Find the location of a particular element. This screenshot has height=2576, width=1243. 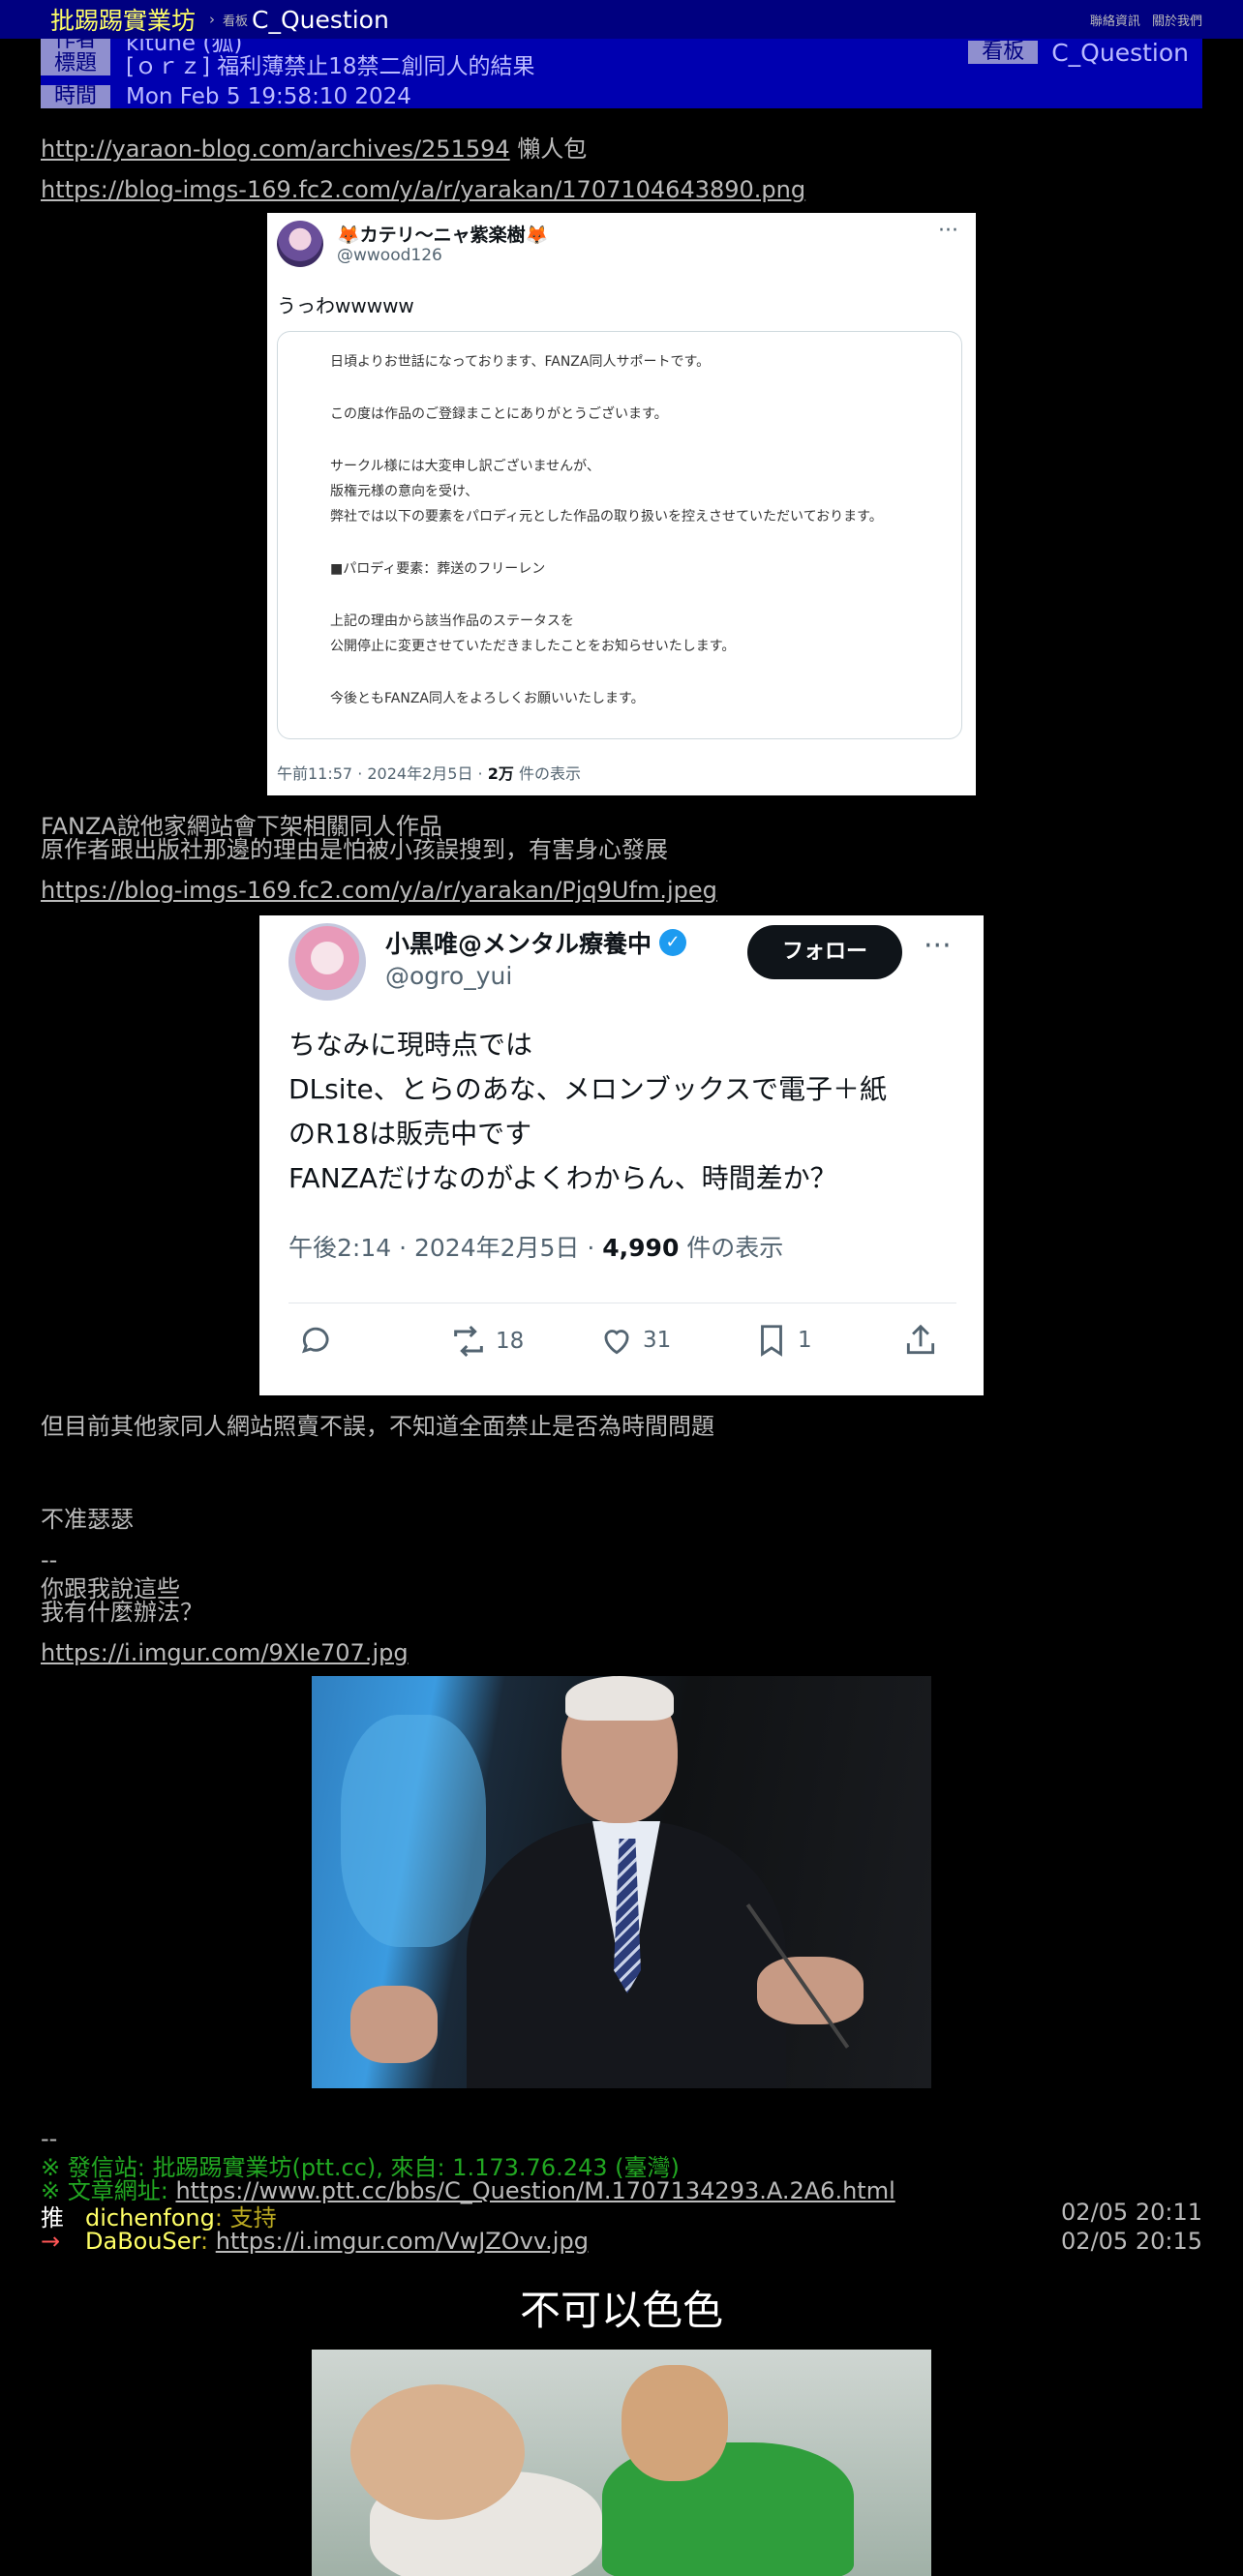

time-tag: 時間 is located at coordinates (75, 96).